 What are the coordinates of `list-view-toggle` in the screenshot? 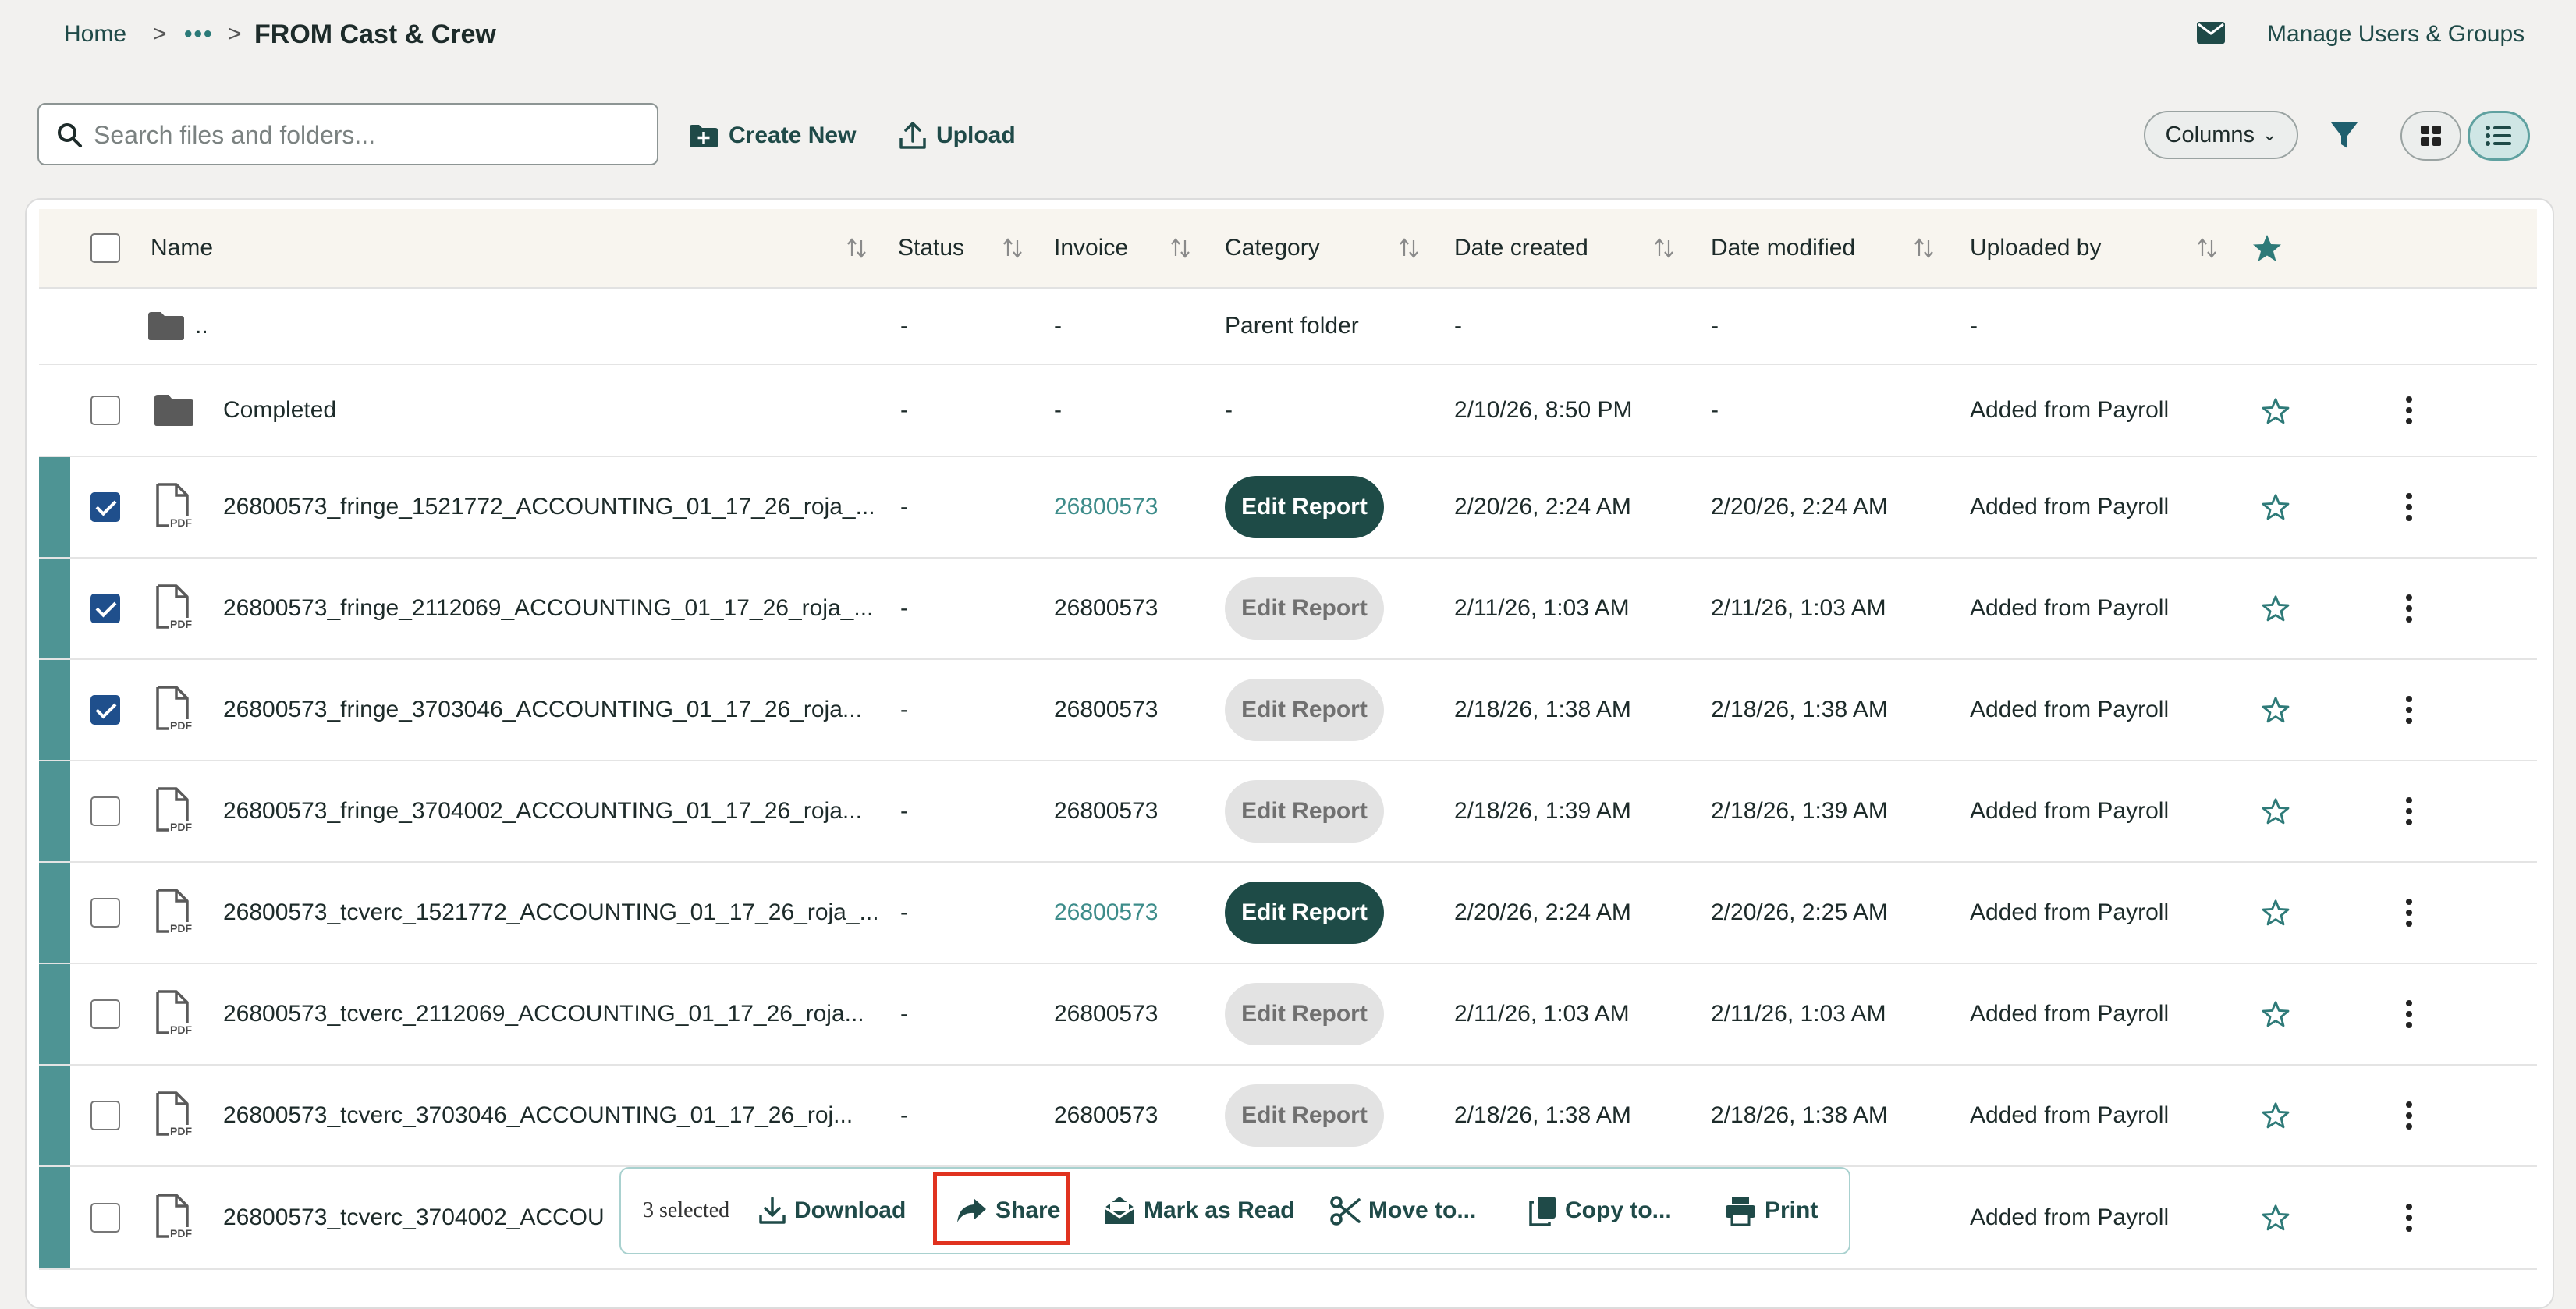 It's located at (2499, 136).